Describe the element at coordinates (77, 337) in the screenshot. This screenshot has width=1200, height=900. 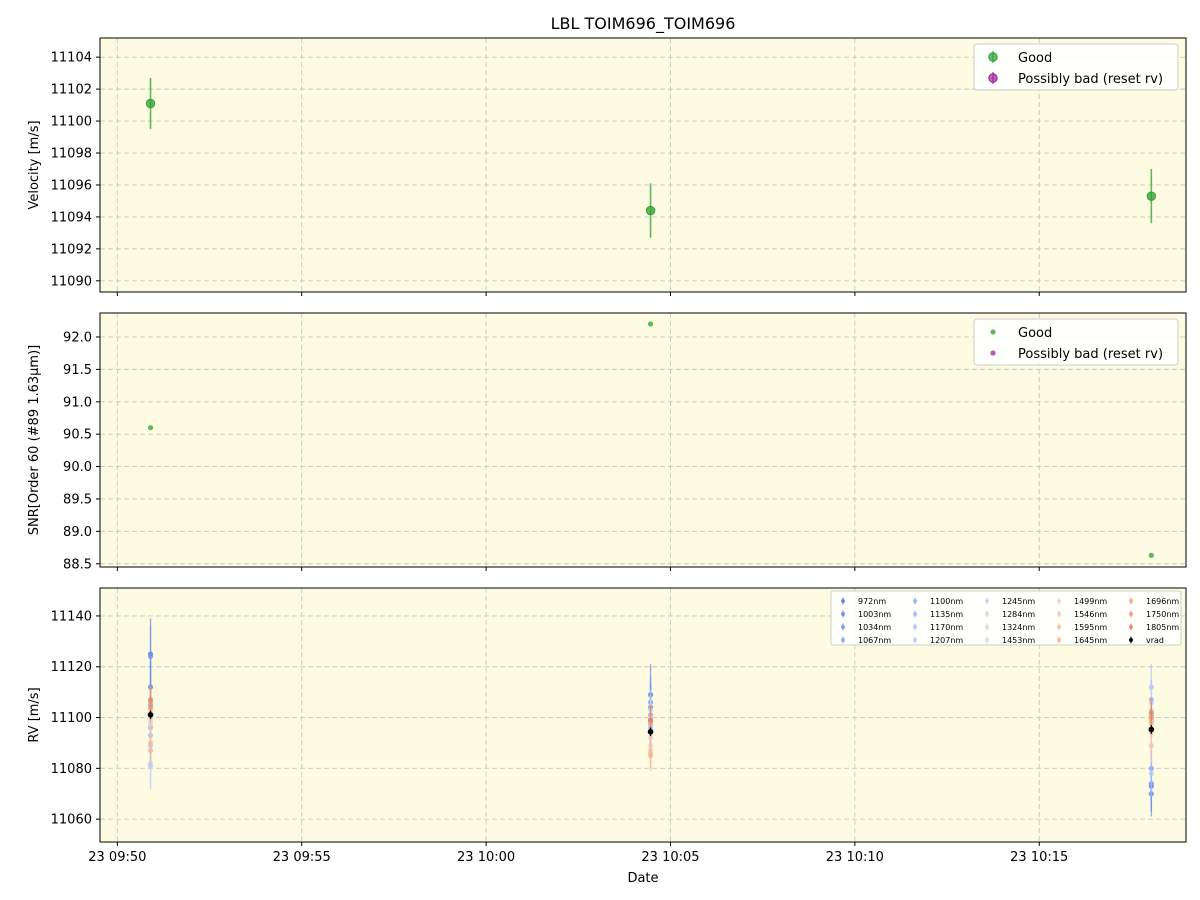
I see `y-tick-label: 92.0` at that location.